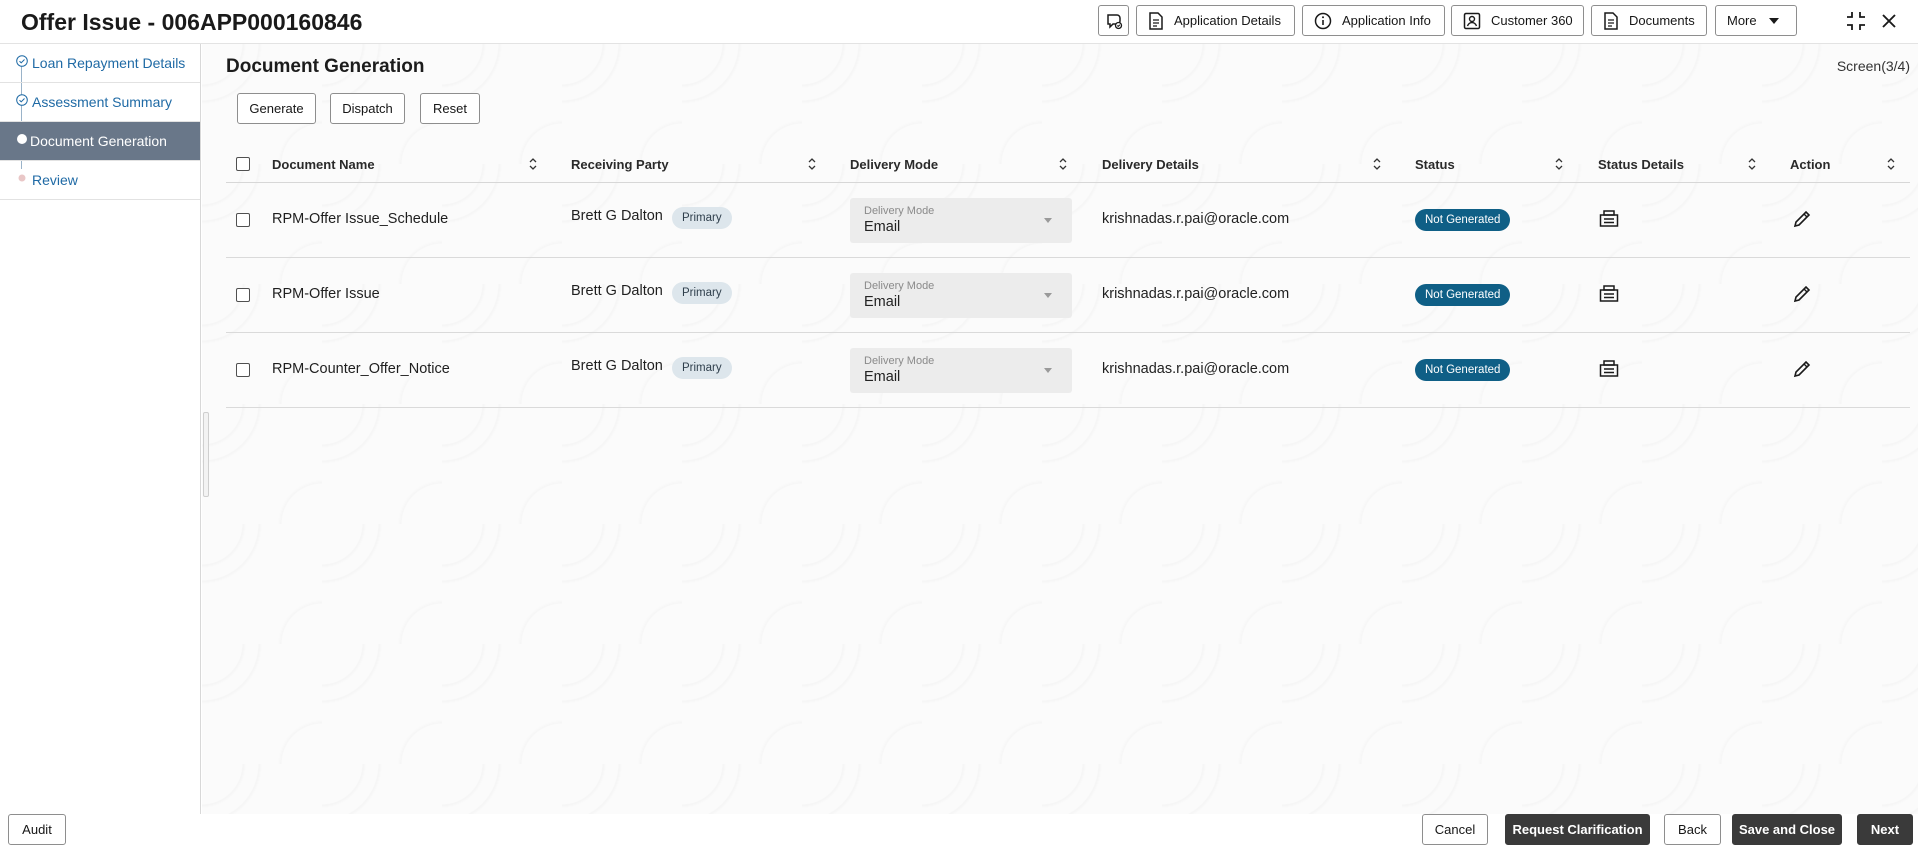 The width and height of the screenshot is (1918, 845). What do you see at coordinates (1885, 829) in the screenshot?
I see `next-button: Next` at bounding box center [1885, 829].